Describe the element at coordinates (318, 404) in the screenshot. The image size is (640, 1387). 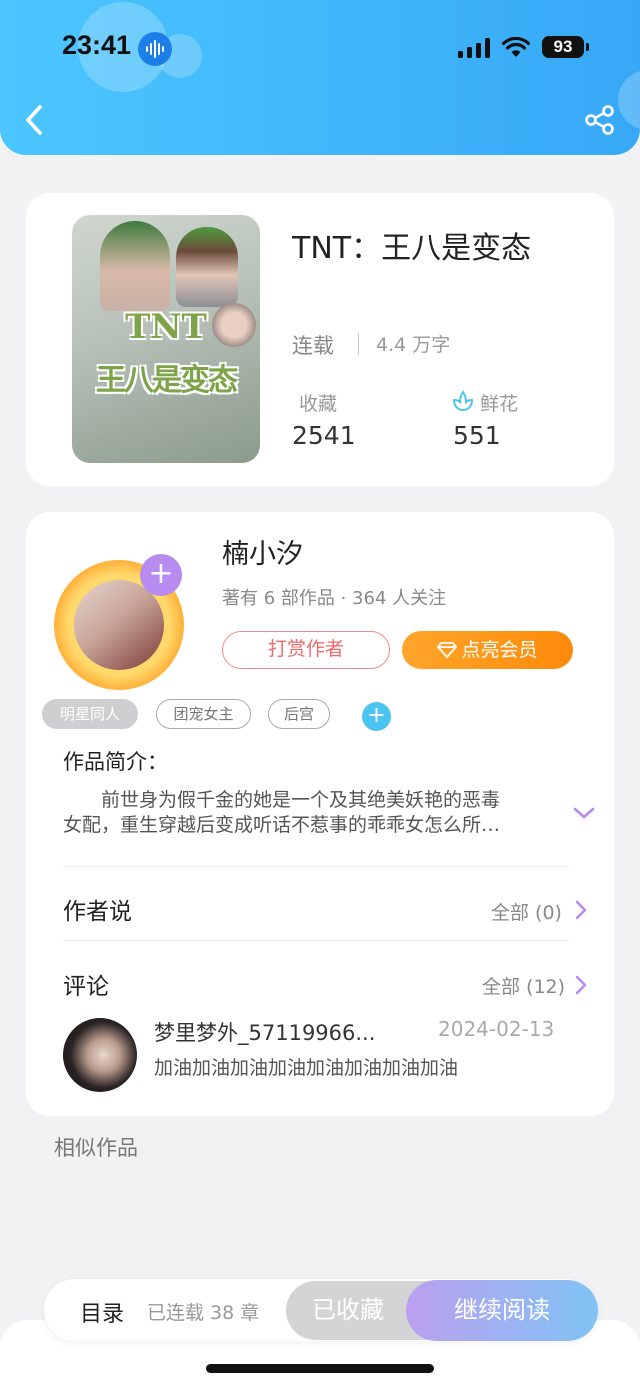
I see `favorites-label: 收藏` at that location.